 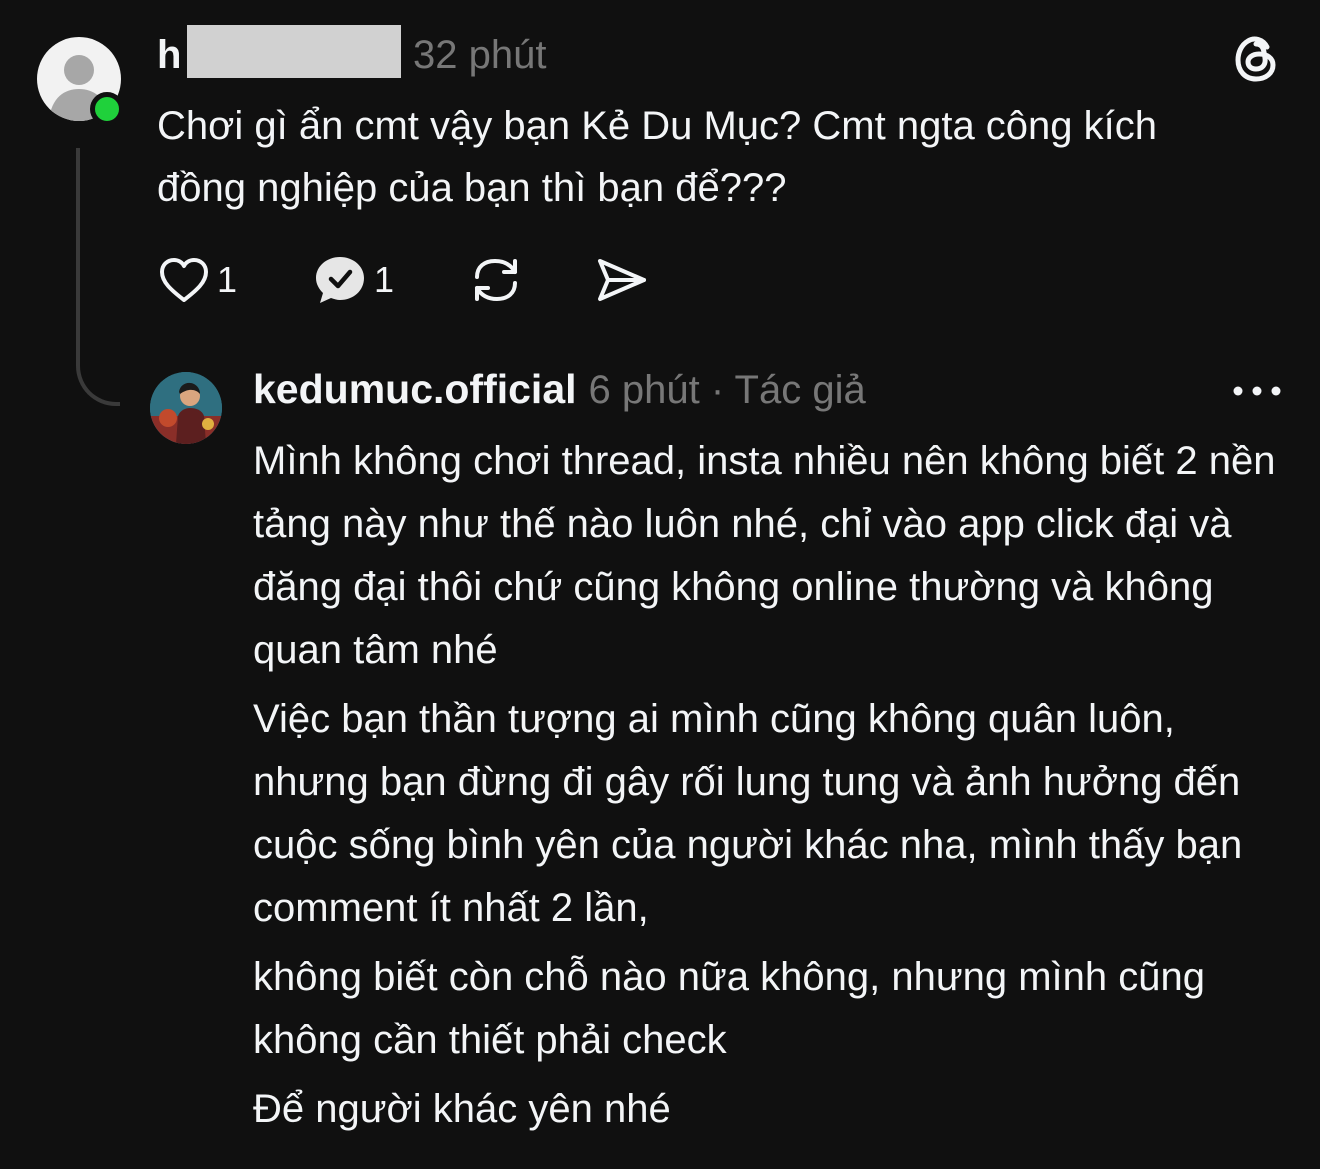 I want to click on reply-count: 1, so click(x=384, y=279).